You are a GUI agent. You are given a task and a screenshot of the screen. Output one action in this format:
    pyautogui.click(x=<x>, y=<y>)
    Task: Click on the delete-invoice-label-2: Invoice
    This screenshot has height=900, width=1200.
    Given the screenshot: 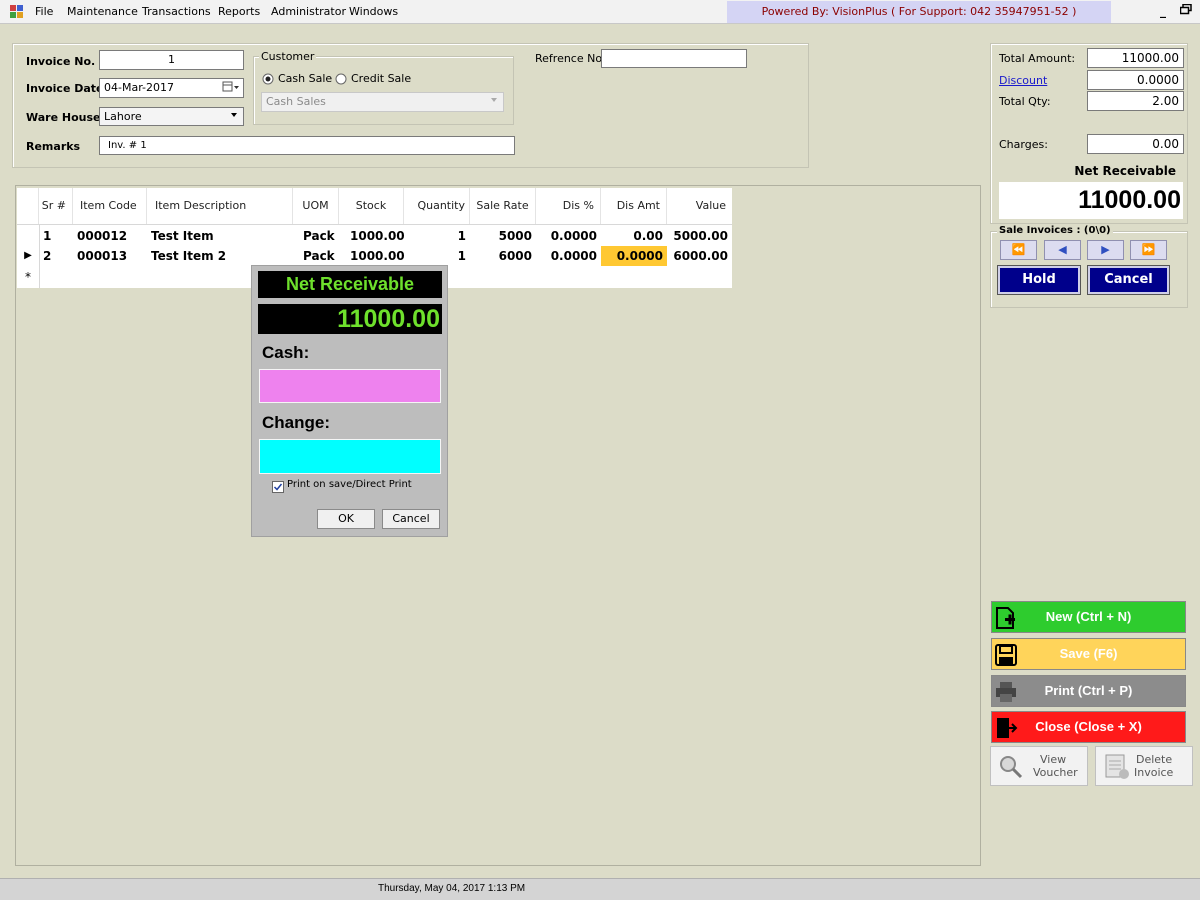 What is the action you would take?
    pyautogui.click(x=1154, y=772)
    